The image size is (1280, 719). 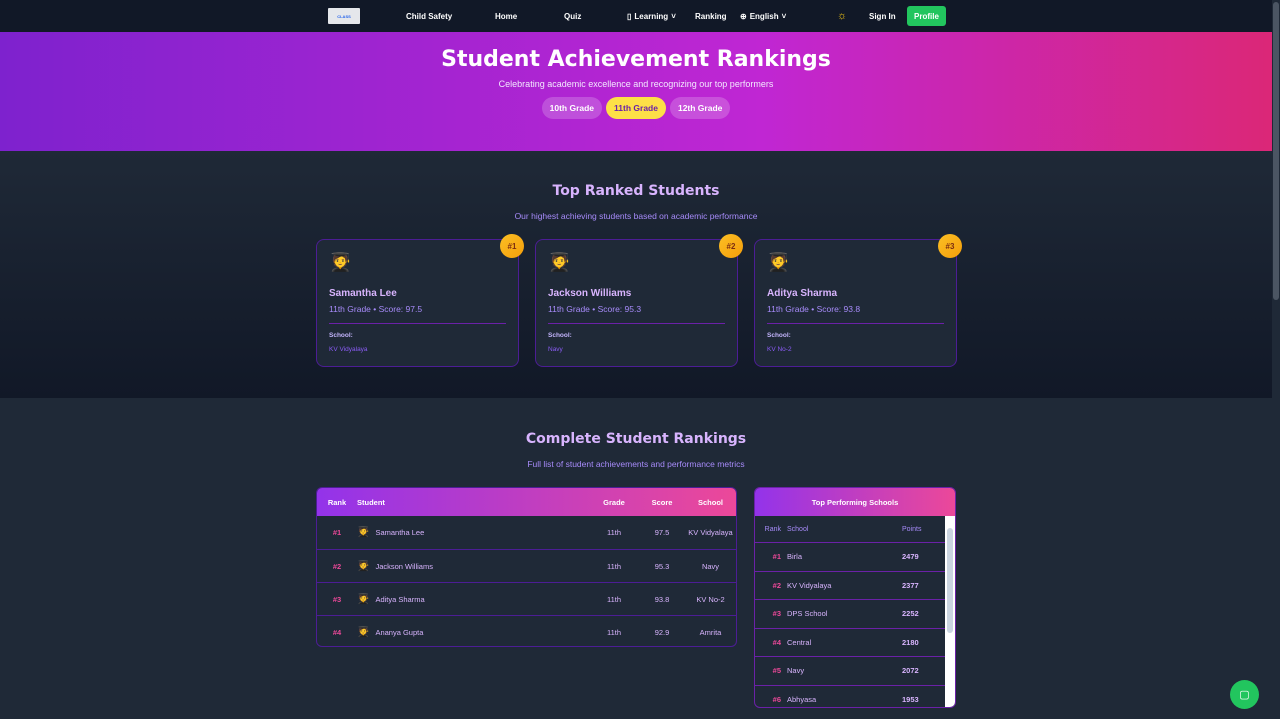 I want to click on header-school: School, so click(x=710, y=502).